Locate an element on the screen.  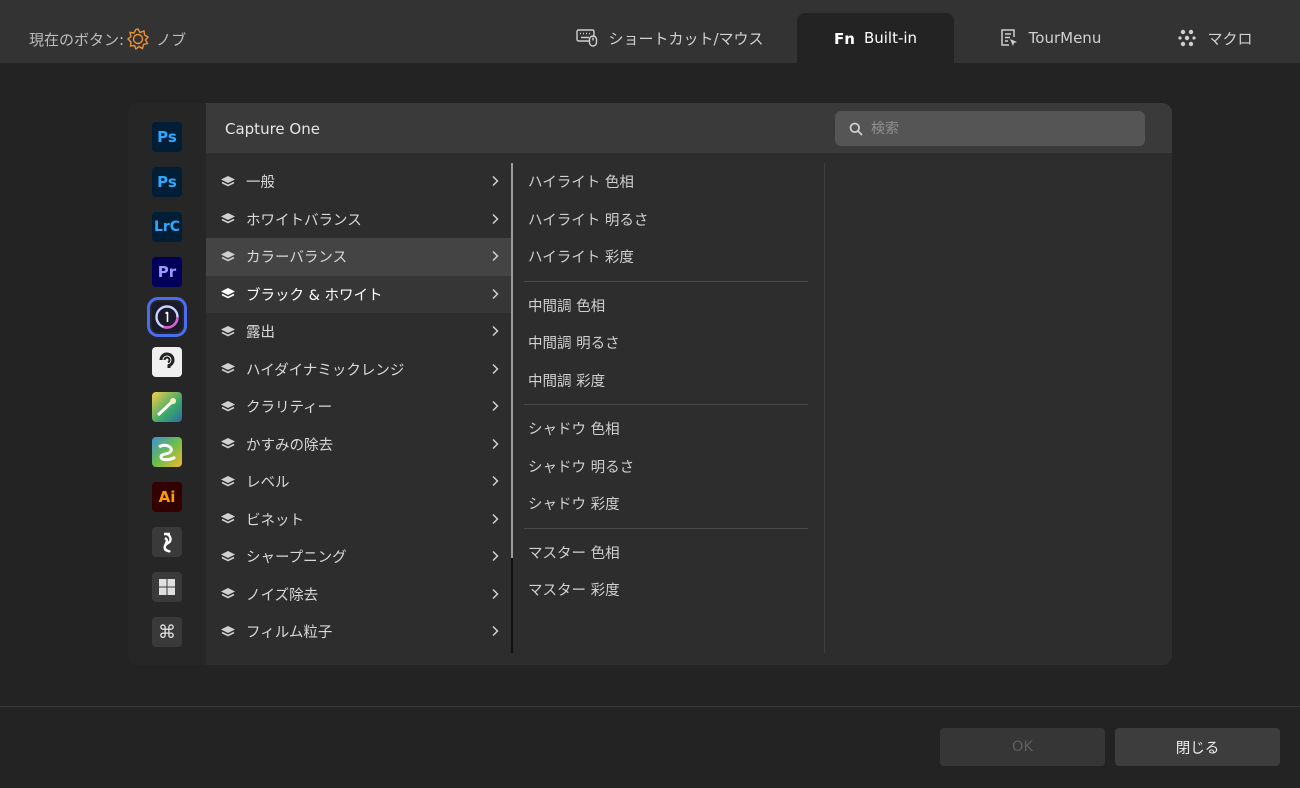
app-clip-studio-icon is located at coordinates (167, 362).